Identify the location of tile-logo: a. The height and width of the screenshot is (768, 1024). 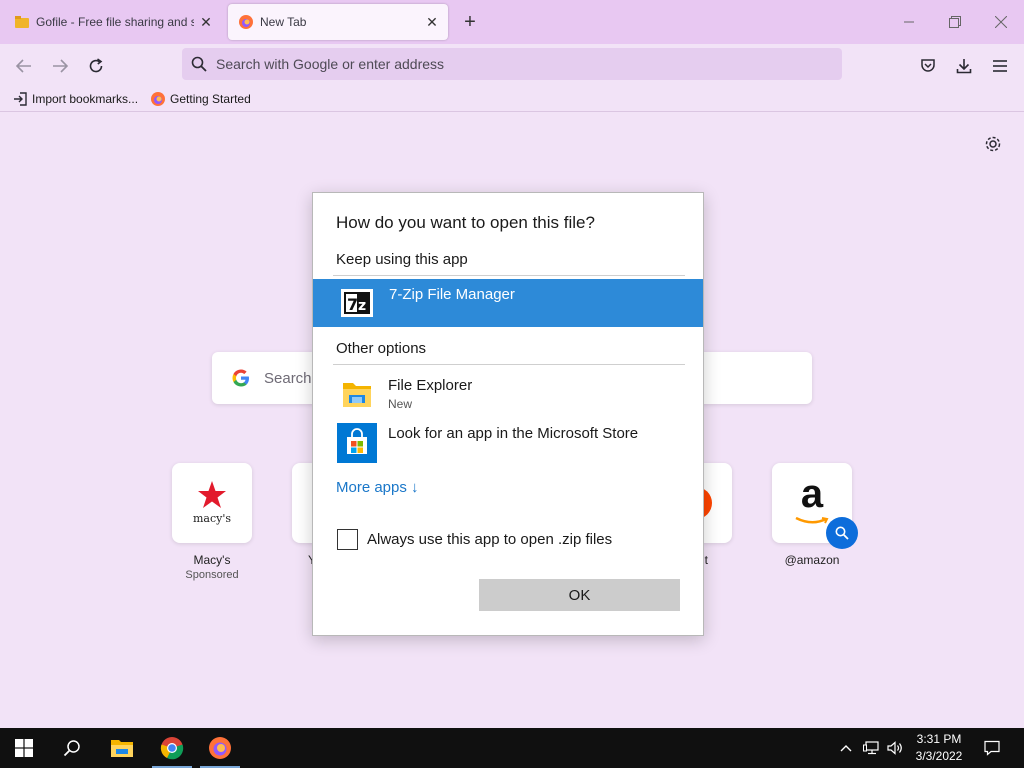
(815, 506).